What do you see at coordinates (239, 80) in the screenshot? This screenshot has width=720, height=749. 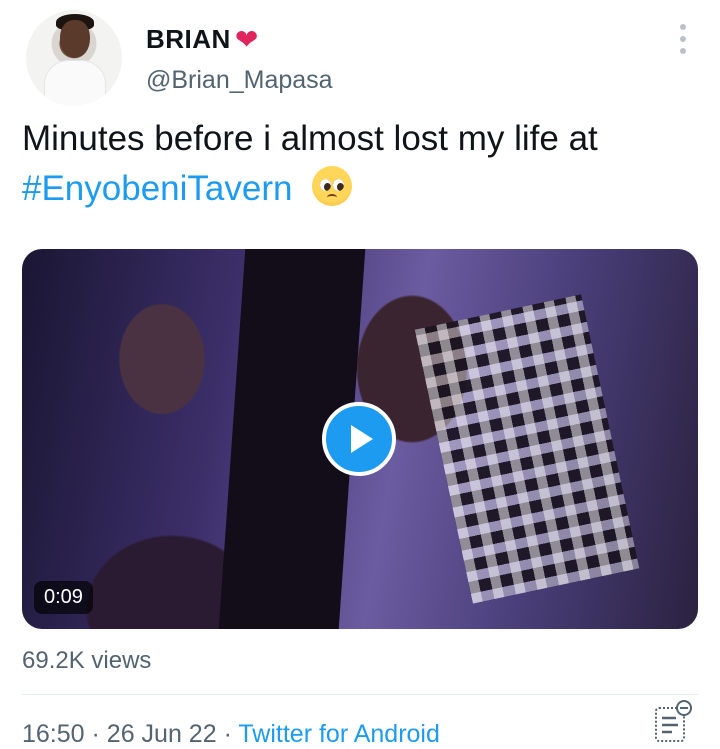 I see `author-handle: @Brian_Mapasa` at bounding box center [239, 80].